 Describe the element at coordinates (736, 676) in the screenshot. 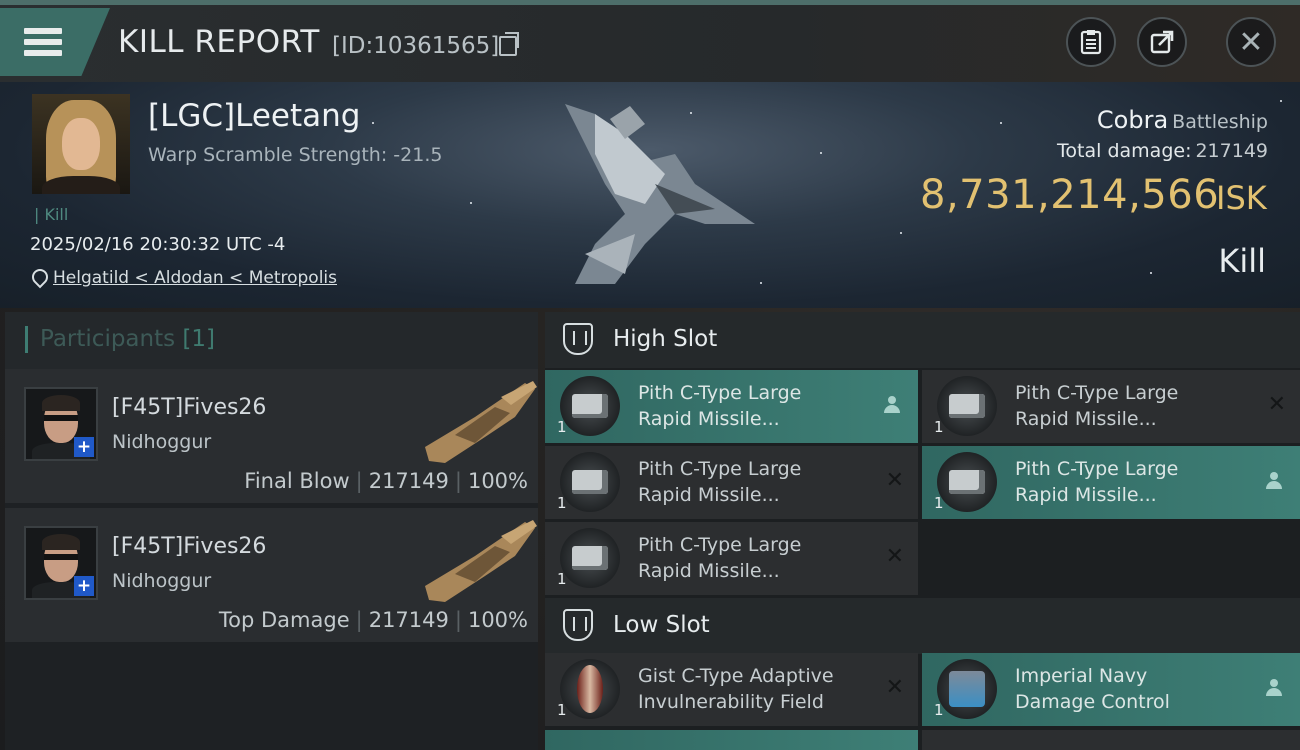

I see `module-name-line1: Gist C-Type Adaptive` at that location.